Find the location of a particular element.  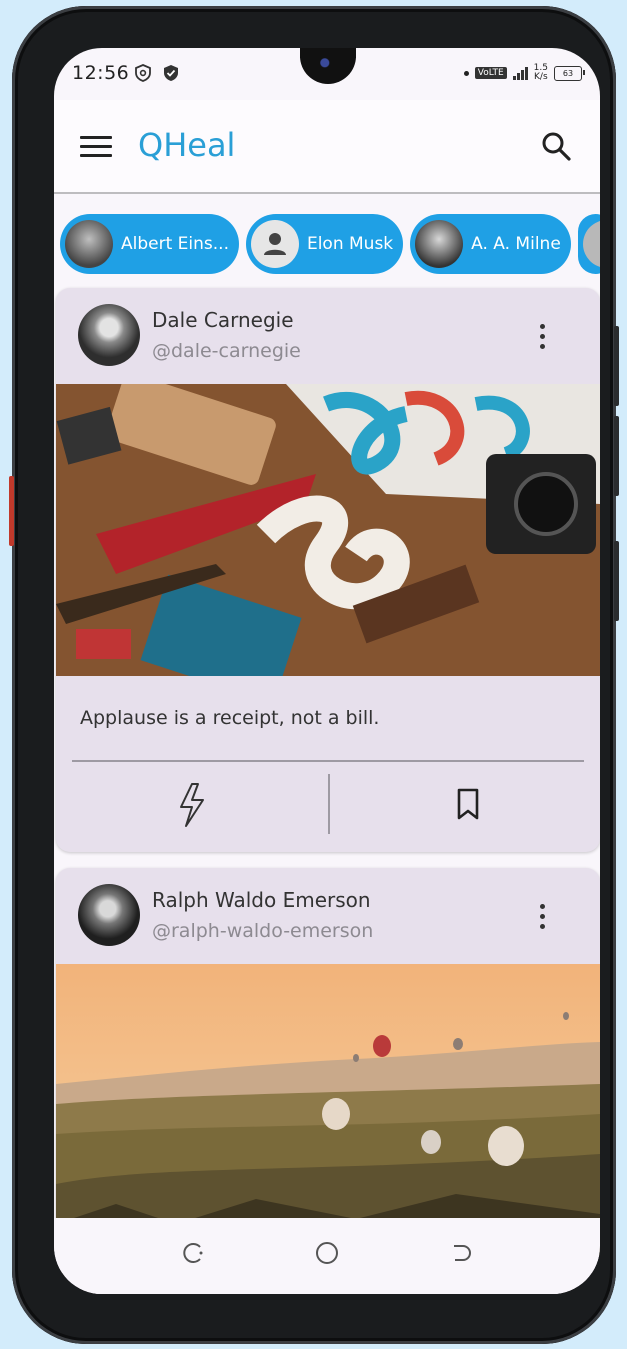

status-time: 12:56 is located at coordinates (101, 73).